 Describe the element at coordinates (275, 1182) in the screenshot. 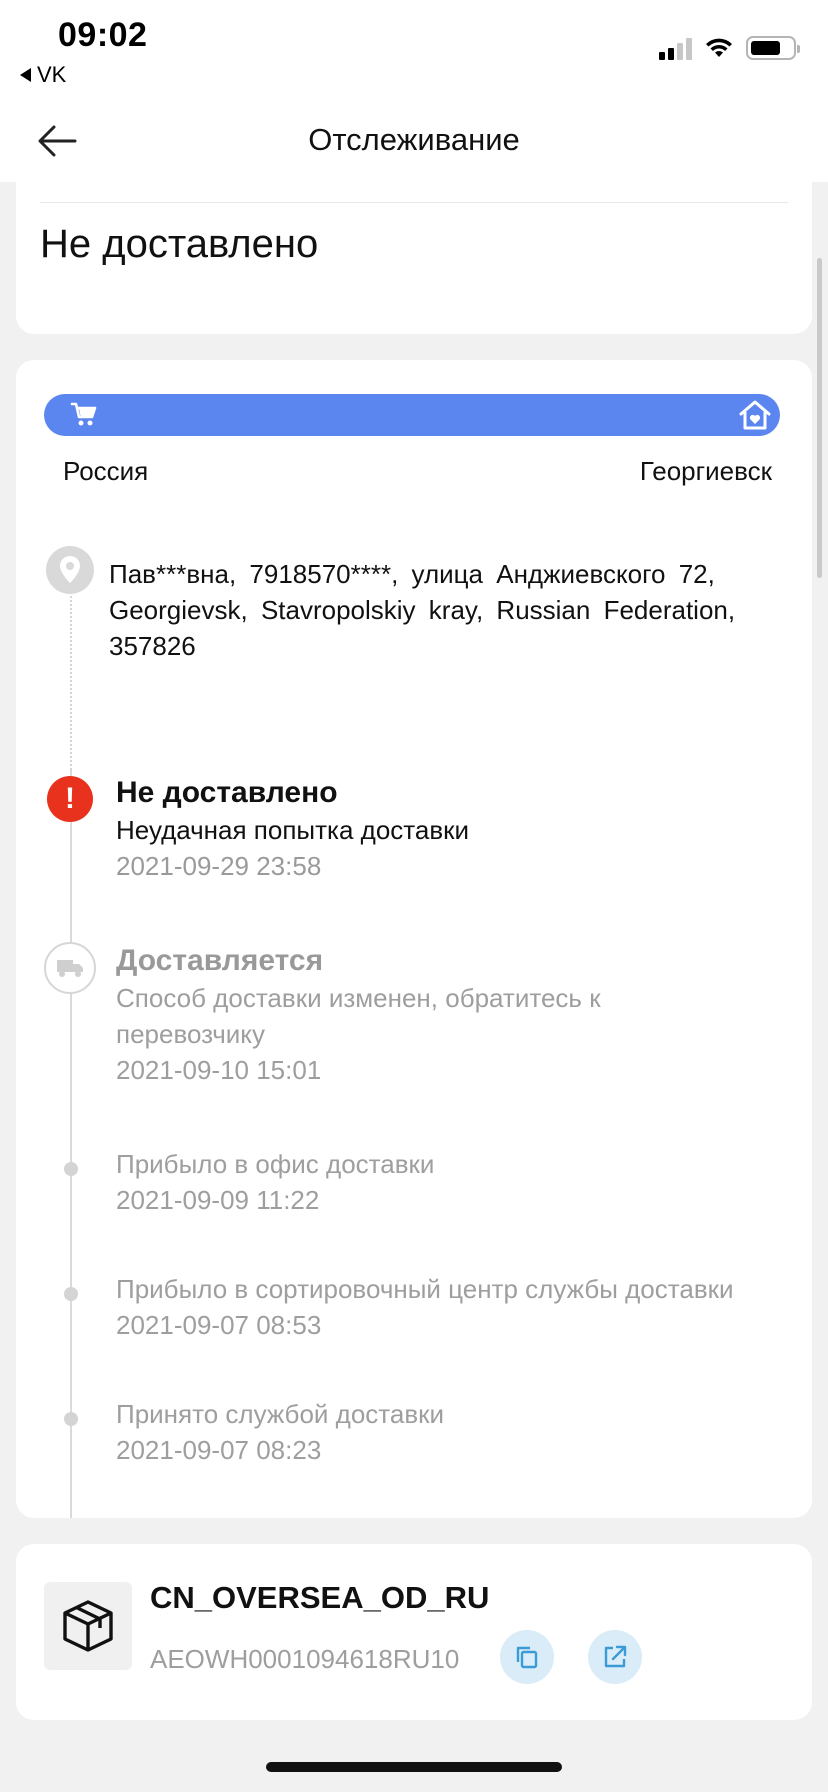

I see `timeline-event: Прибыло в офис доставки 2021-09-09 11:22` at that location.